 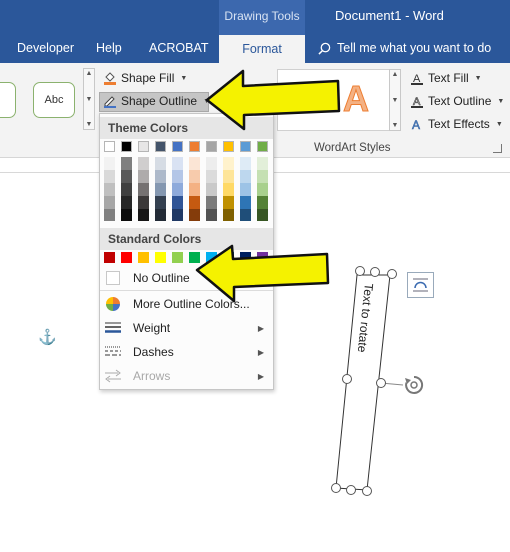 What do you see at coordinates (186, 239) in the screenshot?
I see `standard-colors-header: Standard Colors` at bounding box center [186, 239].